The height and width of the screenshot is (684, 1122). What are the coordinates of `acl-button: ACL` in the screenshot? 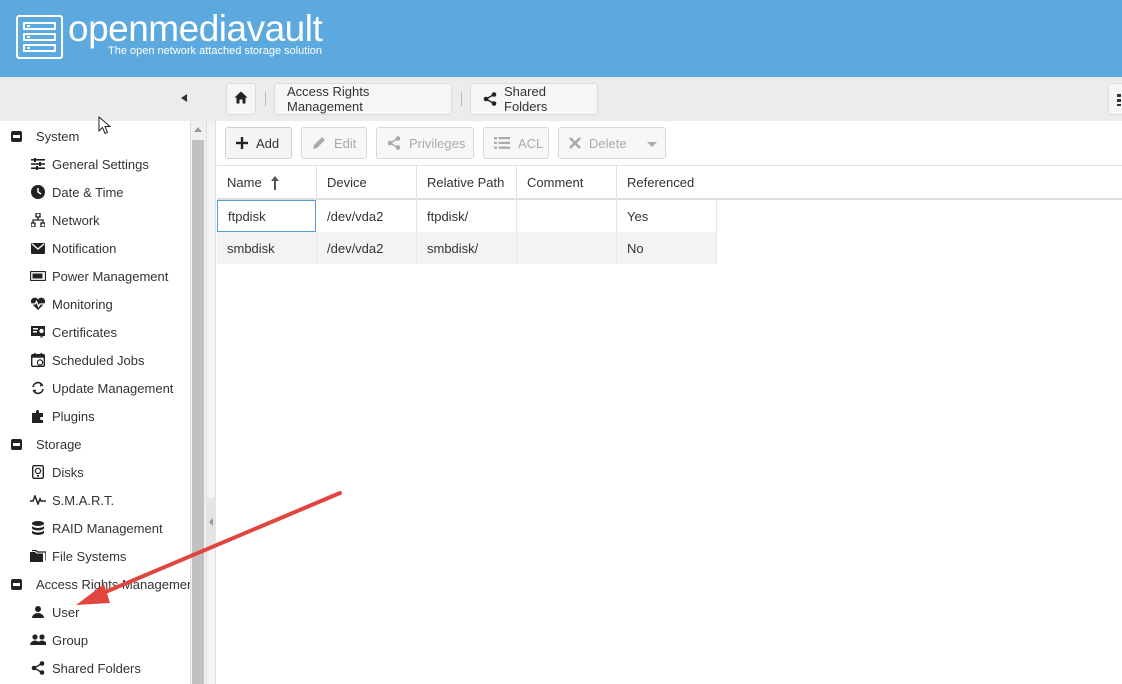 It's located at (516, 143).